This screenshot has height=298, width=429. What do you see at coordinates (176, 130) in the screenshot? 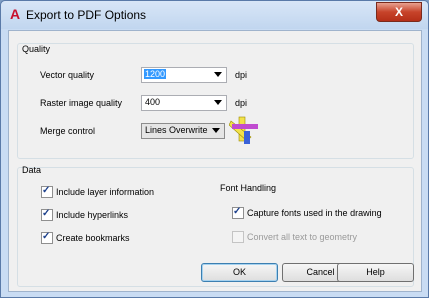
I see `merge-control-value: Lines Overwrite` at bounding box center [176, 130].